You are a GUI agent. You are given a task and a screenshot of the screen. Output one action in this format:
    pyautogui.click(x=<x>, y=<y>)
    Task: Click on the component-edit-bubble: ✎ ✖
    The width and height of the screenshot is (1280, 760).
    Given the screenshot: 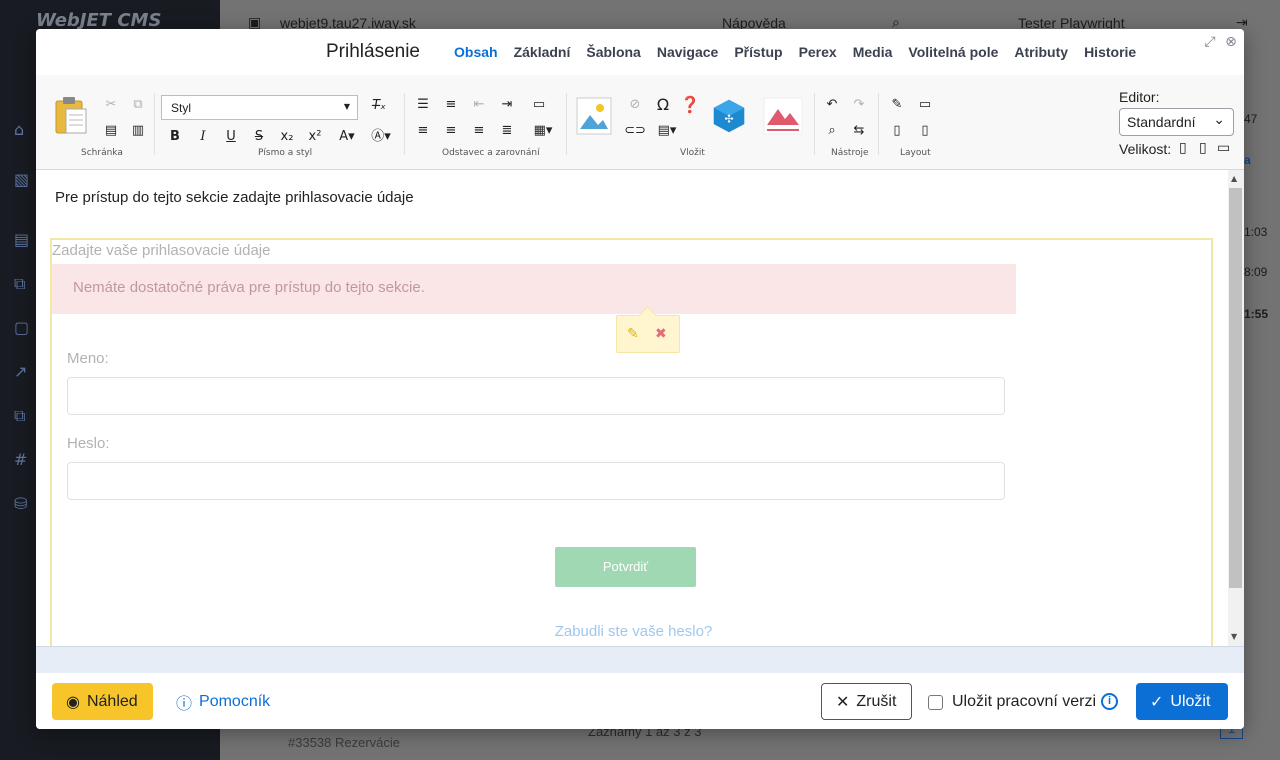 What is the action you would take?
    pyautogui.click(x=648, y=334)
    